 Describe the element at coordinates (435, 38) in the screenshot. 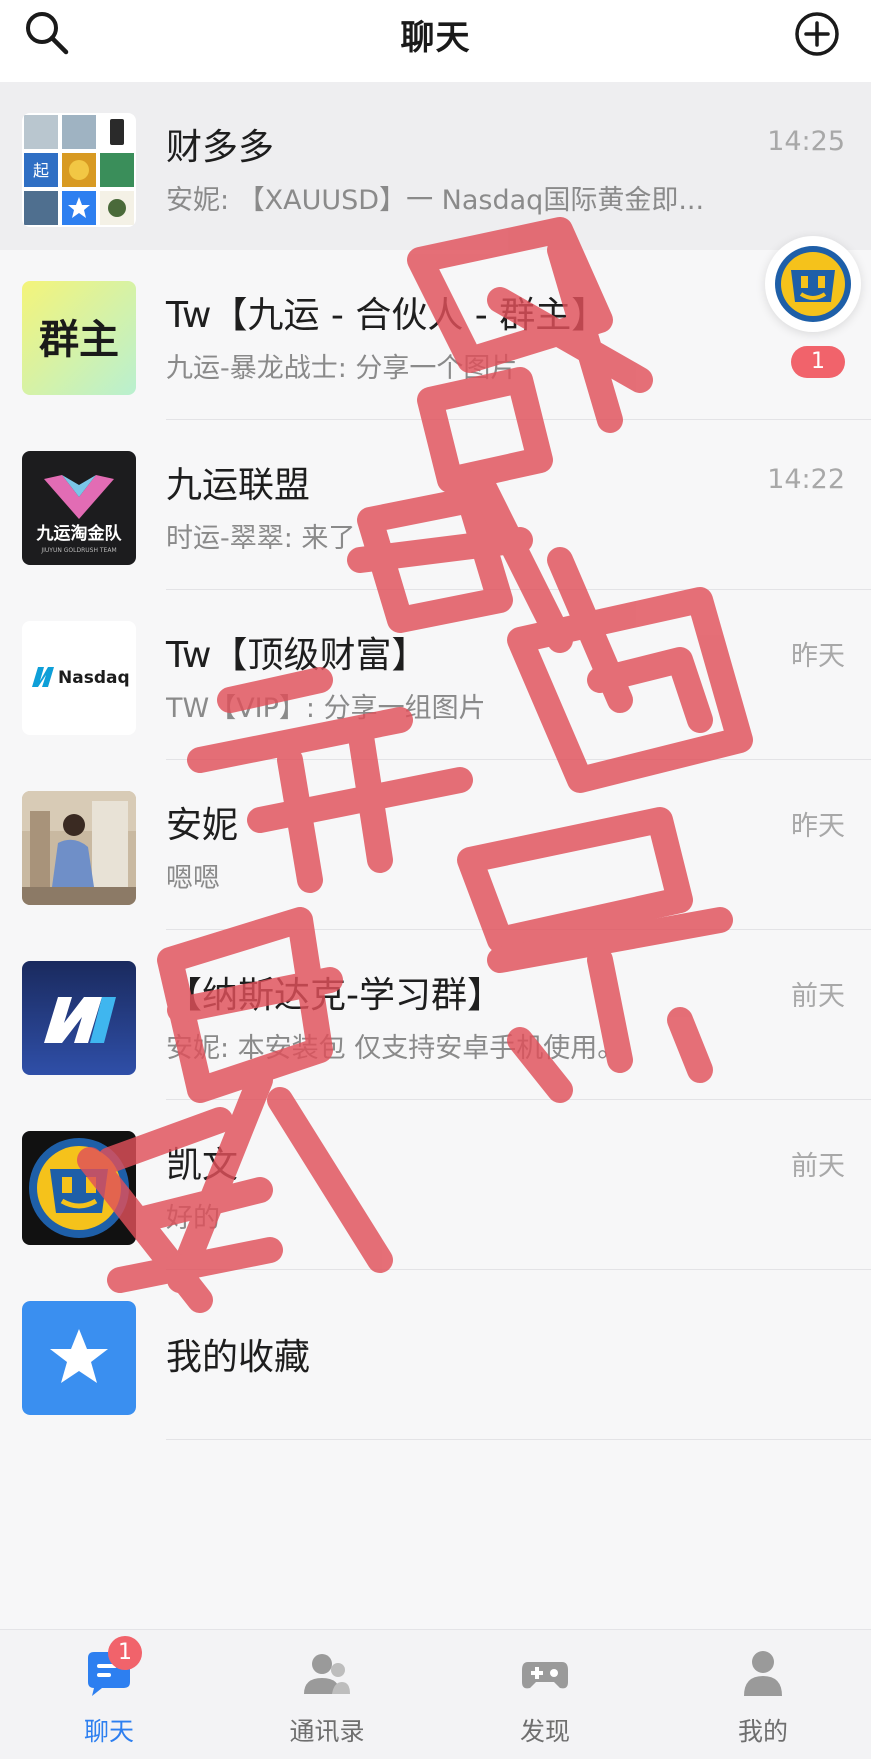

I see `page-title: 聊天` at that location.